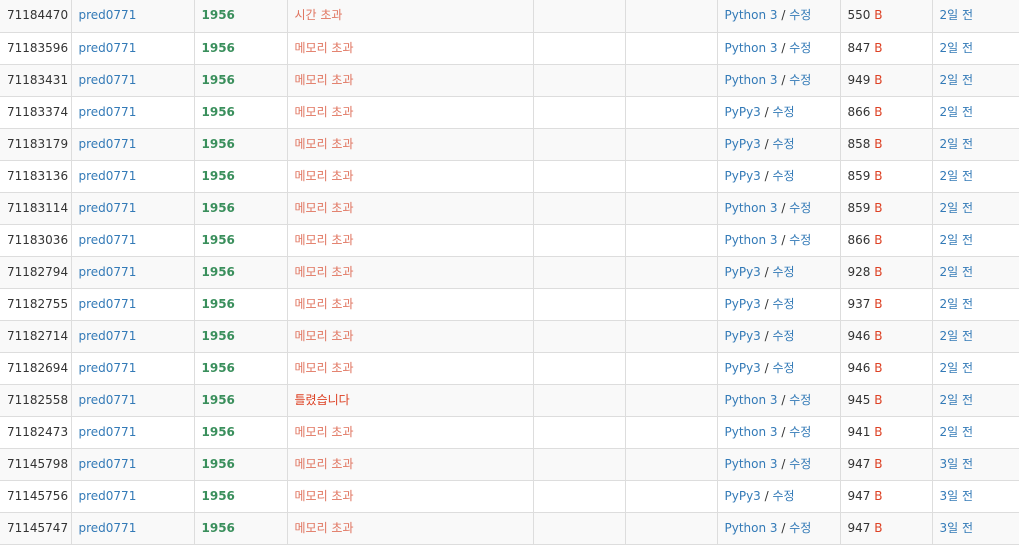 Image resolution: width=1019 pixels, height=545 pixels. I want to click on submitted-time-cell: 2일 전, so click(975, 240).